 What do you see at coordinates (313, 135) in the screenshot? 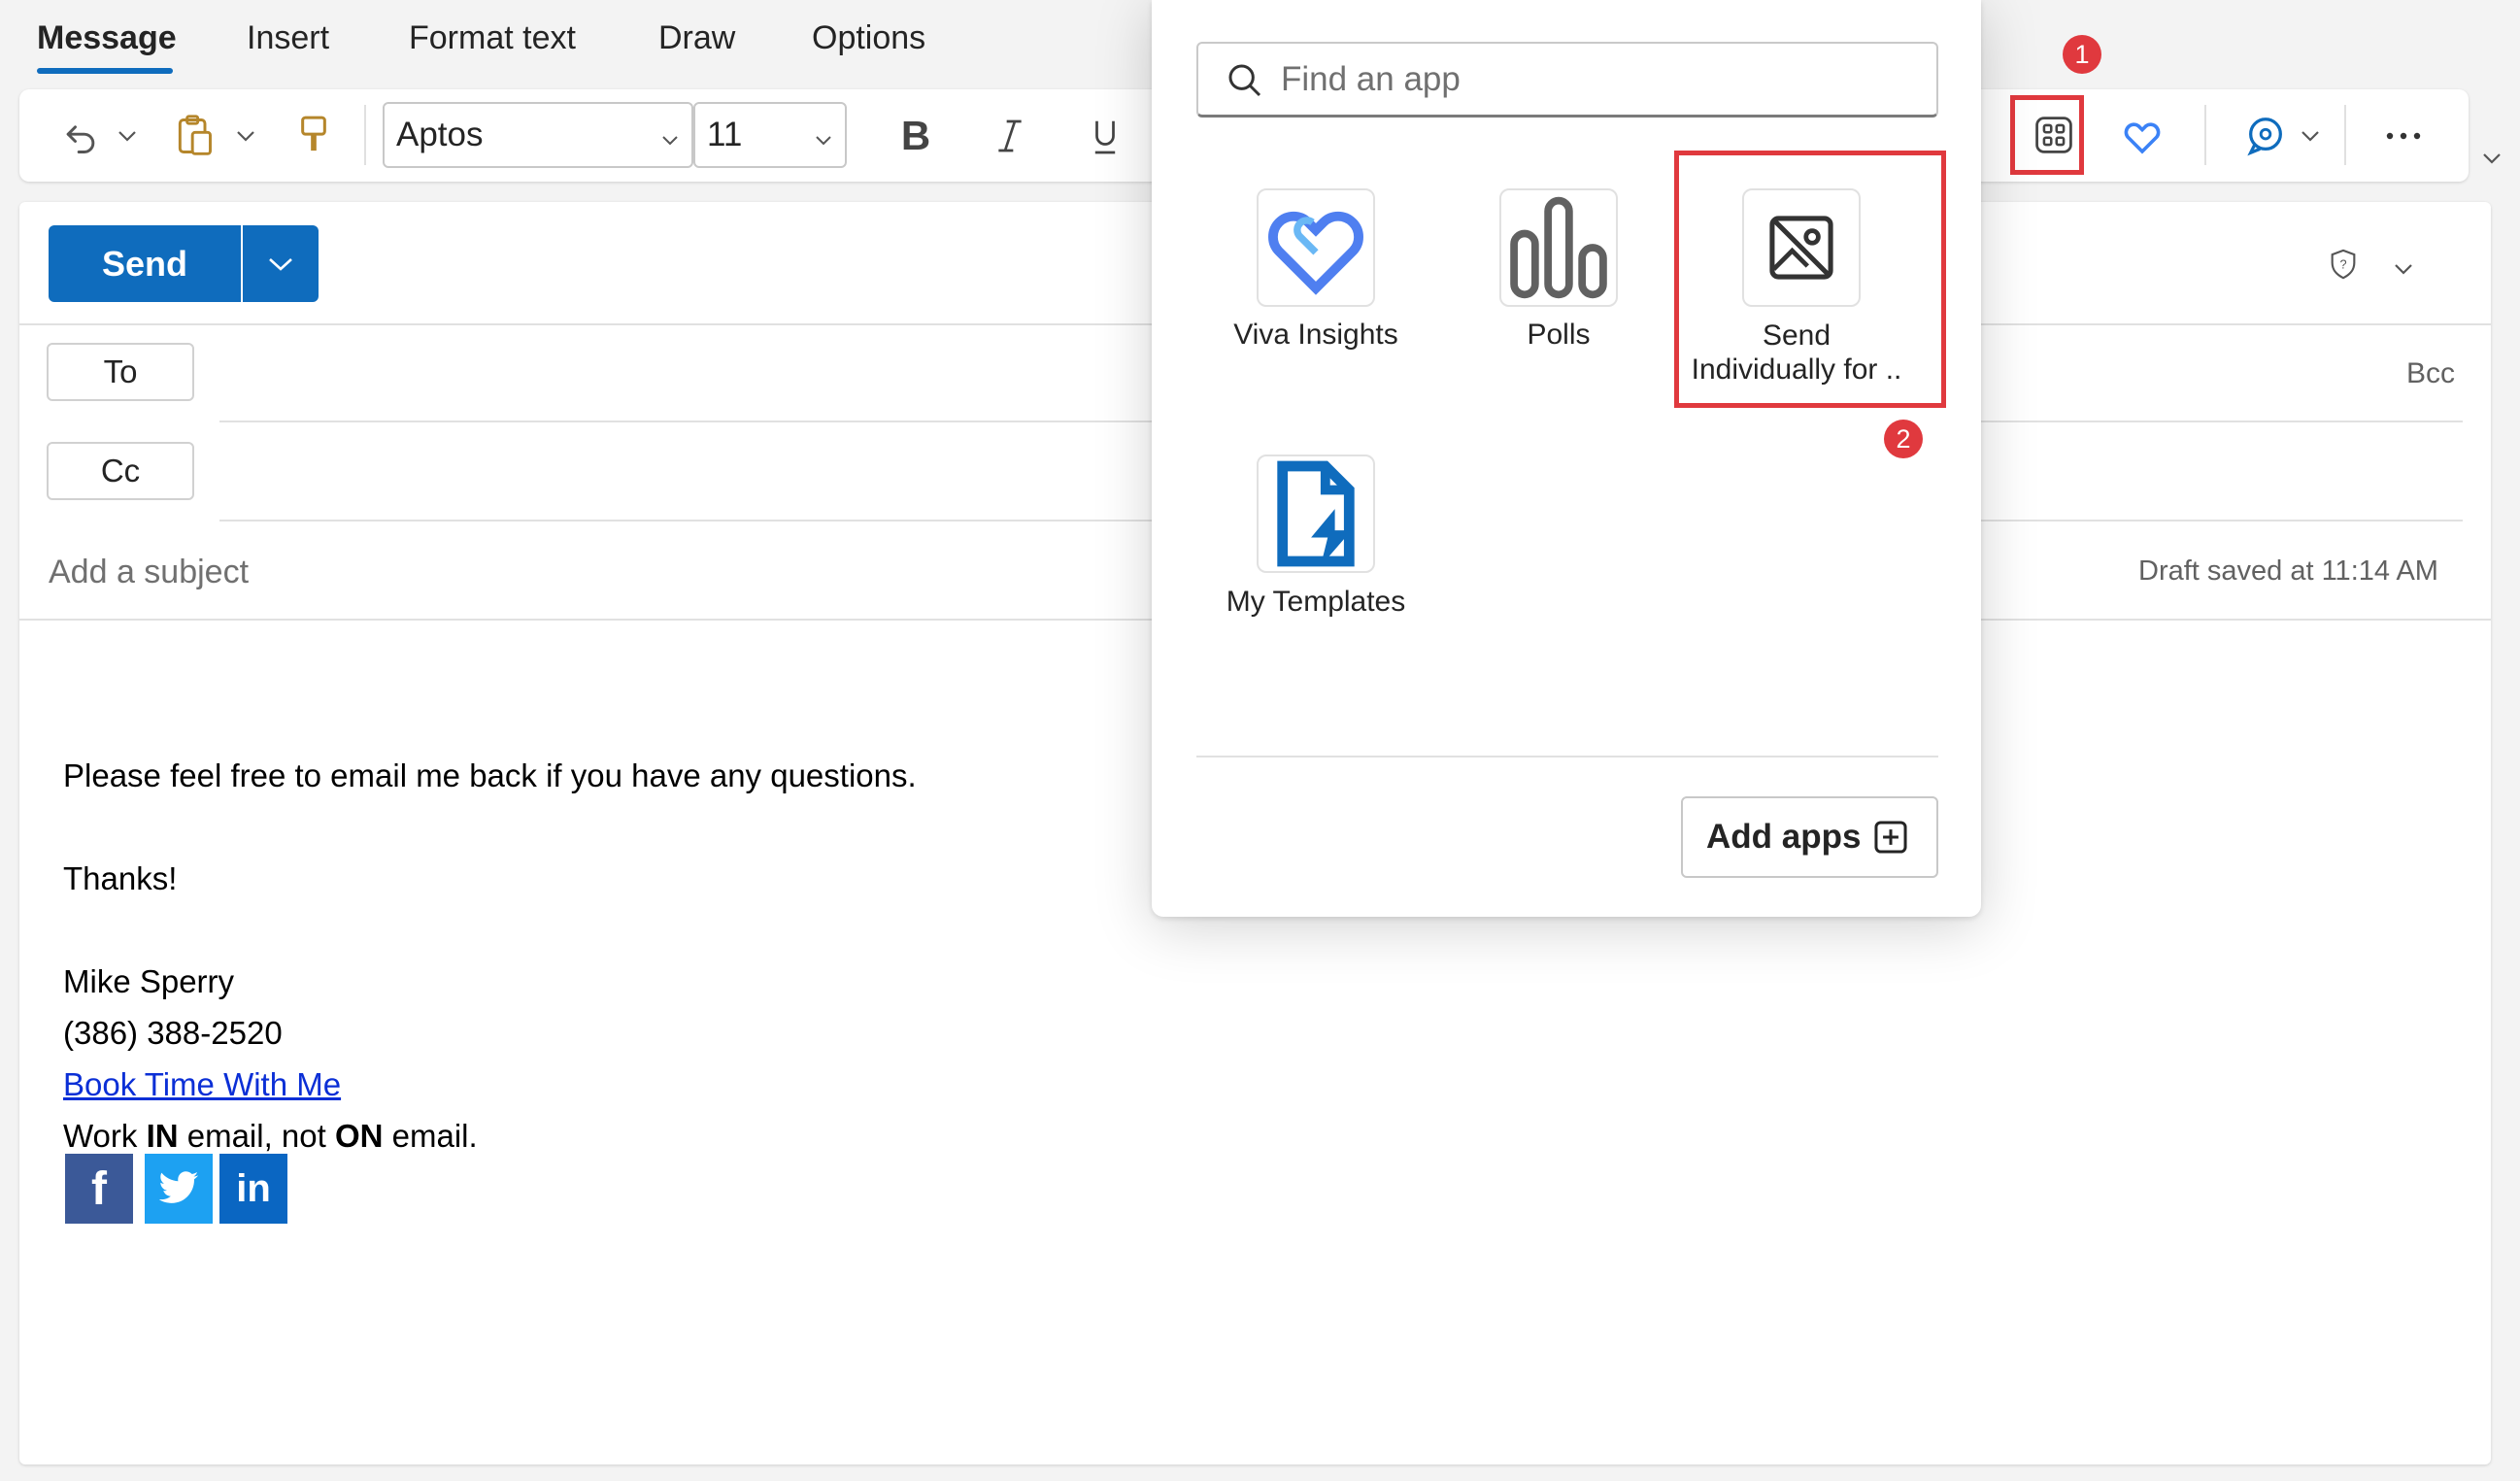
I see `format-painter-icon` at bounding box center [313, 135].